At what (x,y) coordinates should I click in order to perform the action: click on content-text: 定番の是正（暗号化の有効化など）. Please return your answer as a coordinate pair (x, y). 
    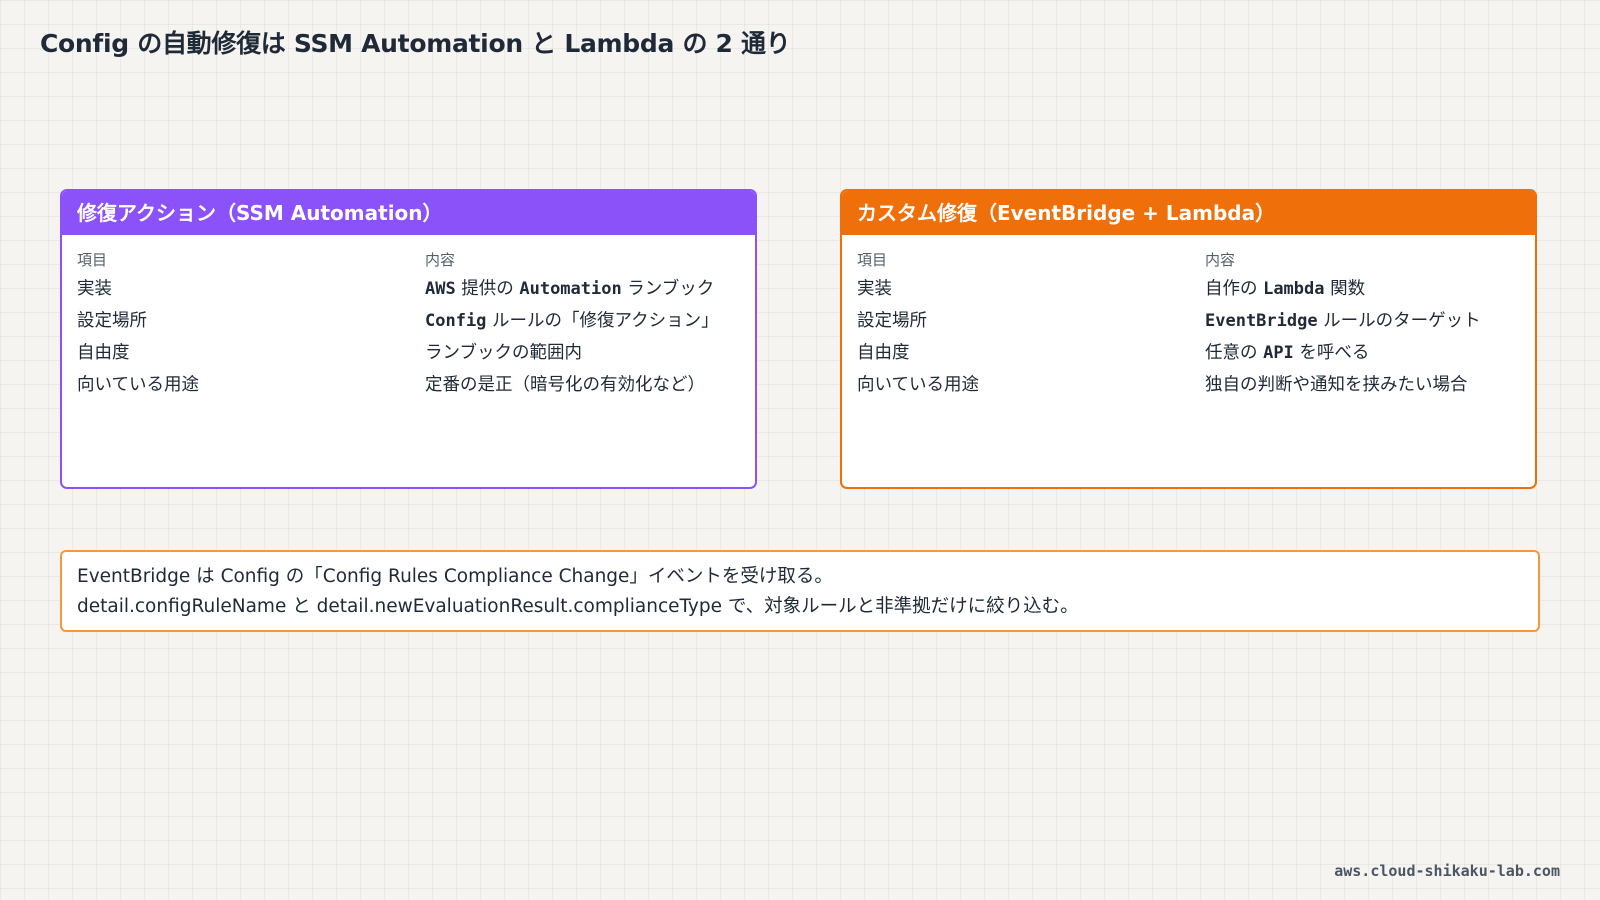
    Looking at the image, I should click on (565, 384).